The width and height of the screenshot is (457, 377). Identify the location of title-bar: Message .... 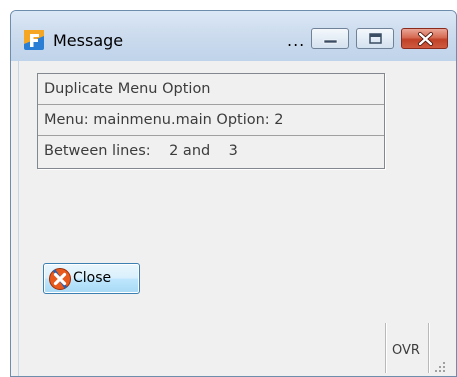
(233, 36).